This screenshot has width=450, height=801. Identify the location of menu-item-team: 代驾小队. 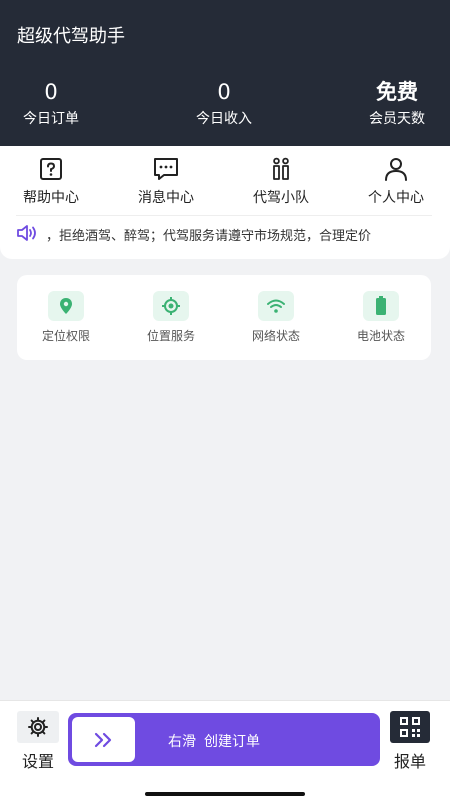
(281, 181).